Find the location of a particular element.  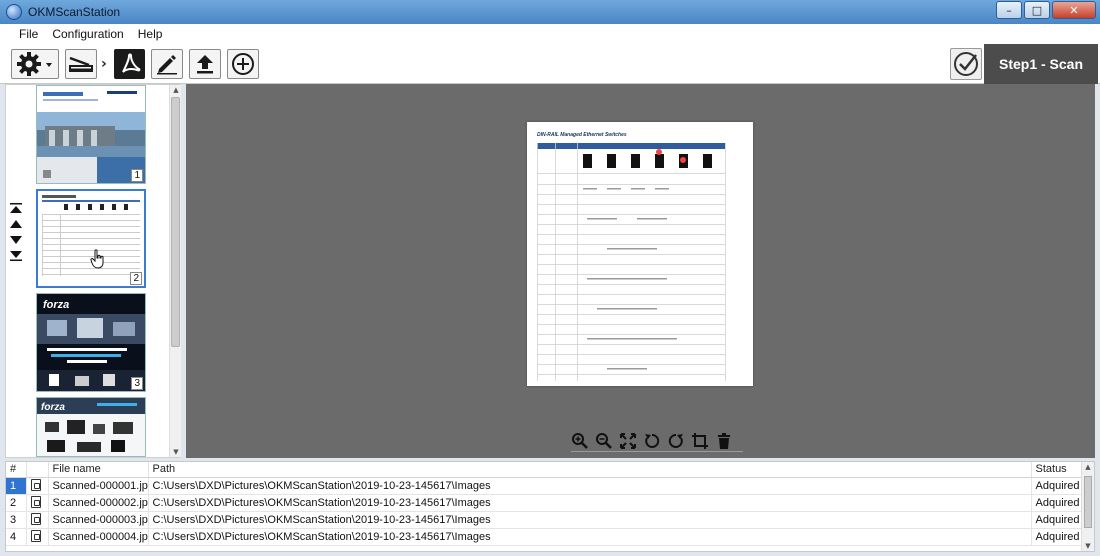

window-controls: – □ ✕ is located at coordinates (1046, 10).